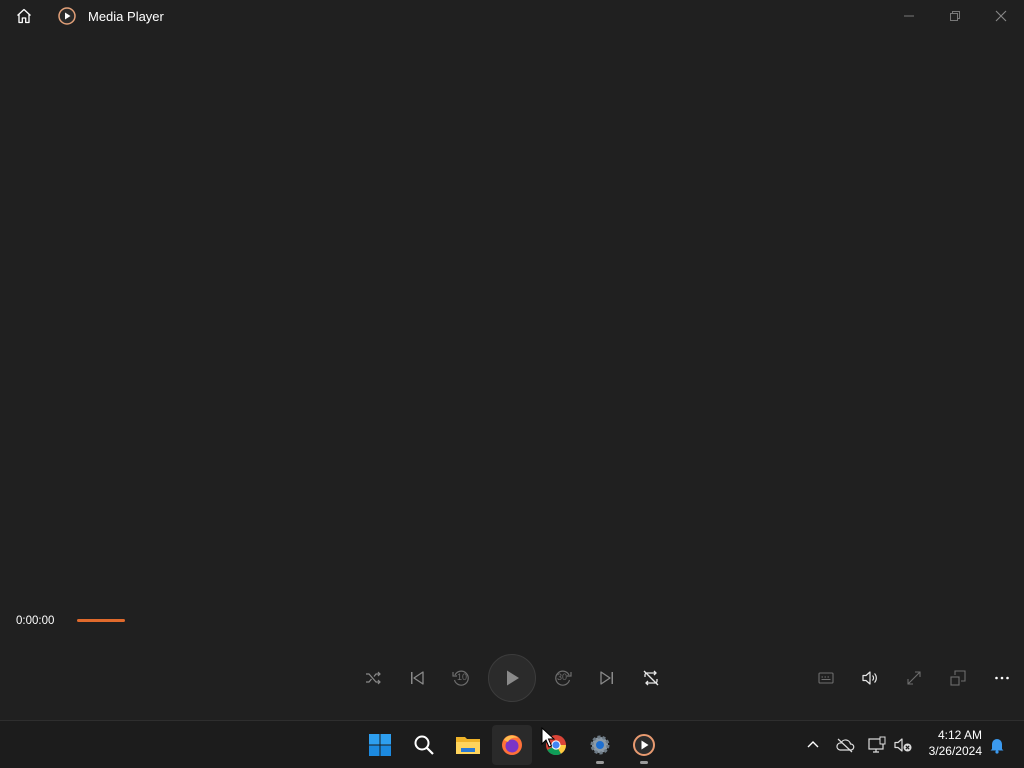 Image resolution: width=1024 pixels, height=768 pixels. I want to click on notifications-button, so click(997, 745).